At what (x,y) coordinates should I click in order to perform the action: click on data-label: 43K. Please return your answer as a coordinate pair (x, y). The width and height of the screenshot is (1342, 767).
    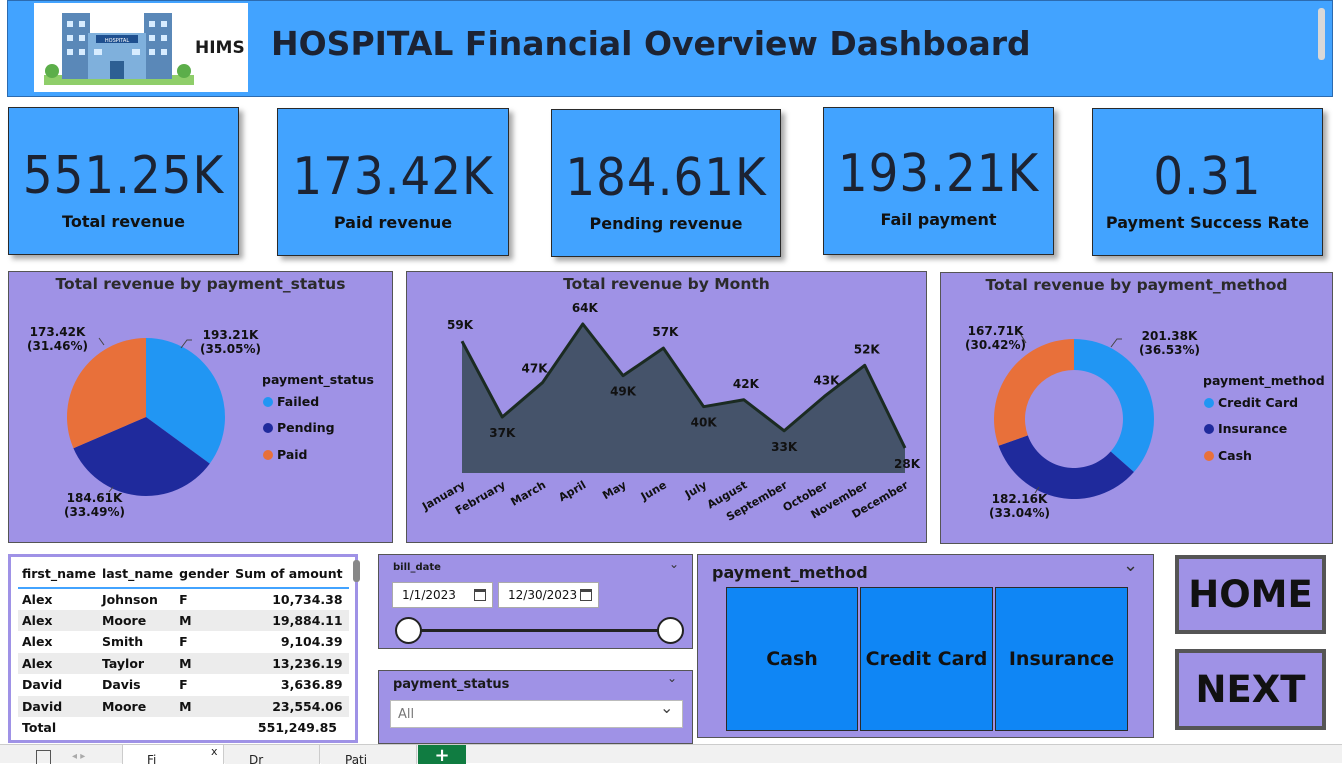
    Looking at the image, I should click on (826, 380).